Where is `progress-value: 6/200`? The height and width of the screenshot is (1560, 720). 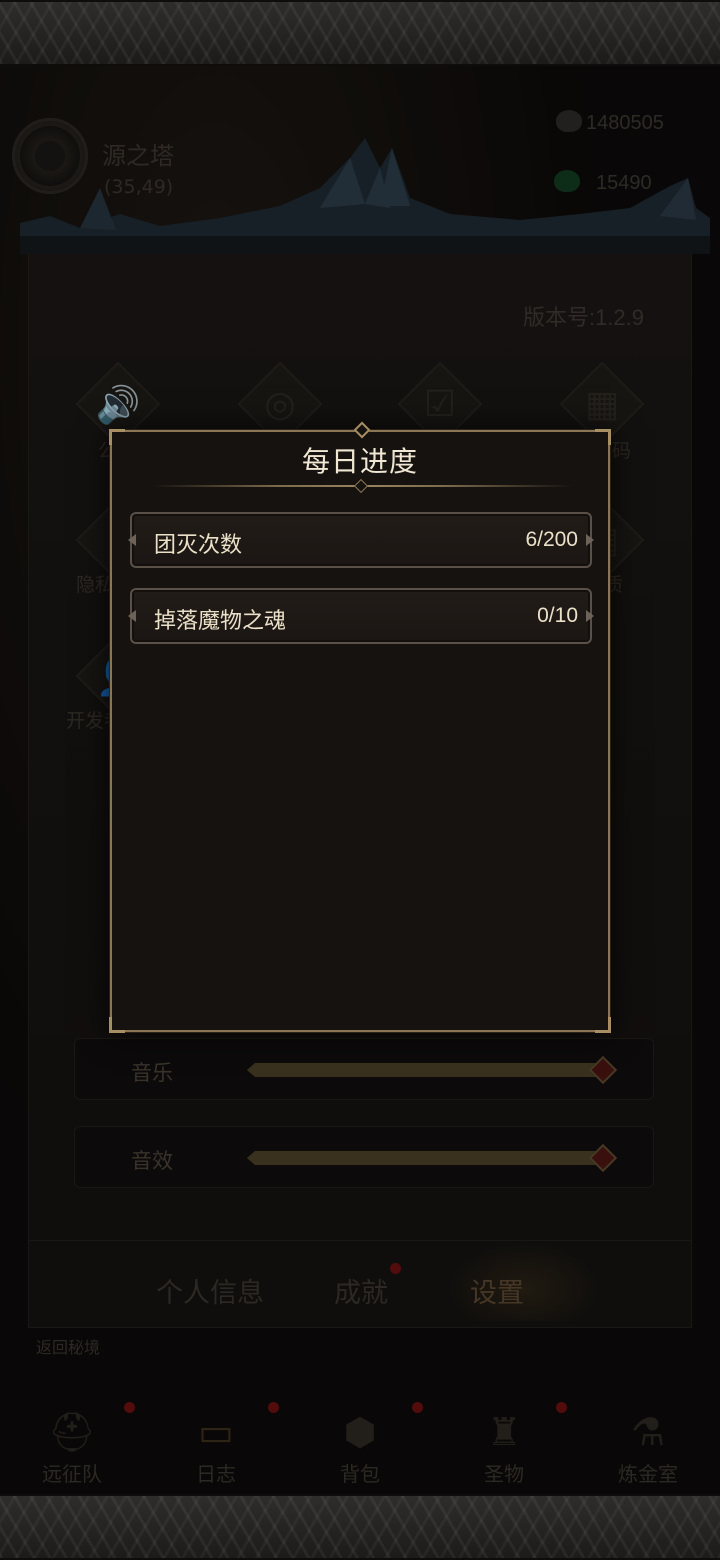
progress-value: 6/200 is located at coordinates (551, 539).